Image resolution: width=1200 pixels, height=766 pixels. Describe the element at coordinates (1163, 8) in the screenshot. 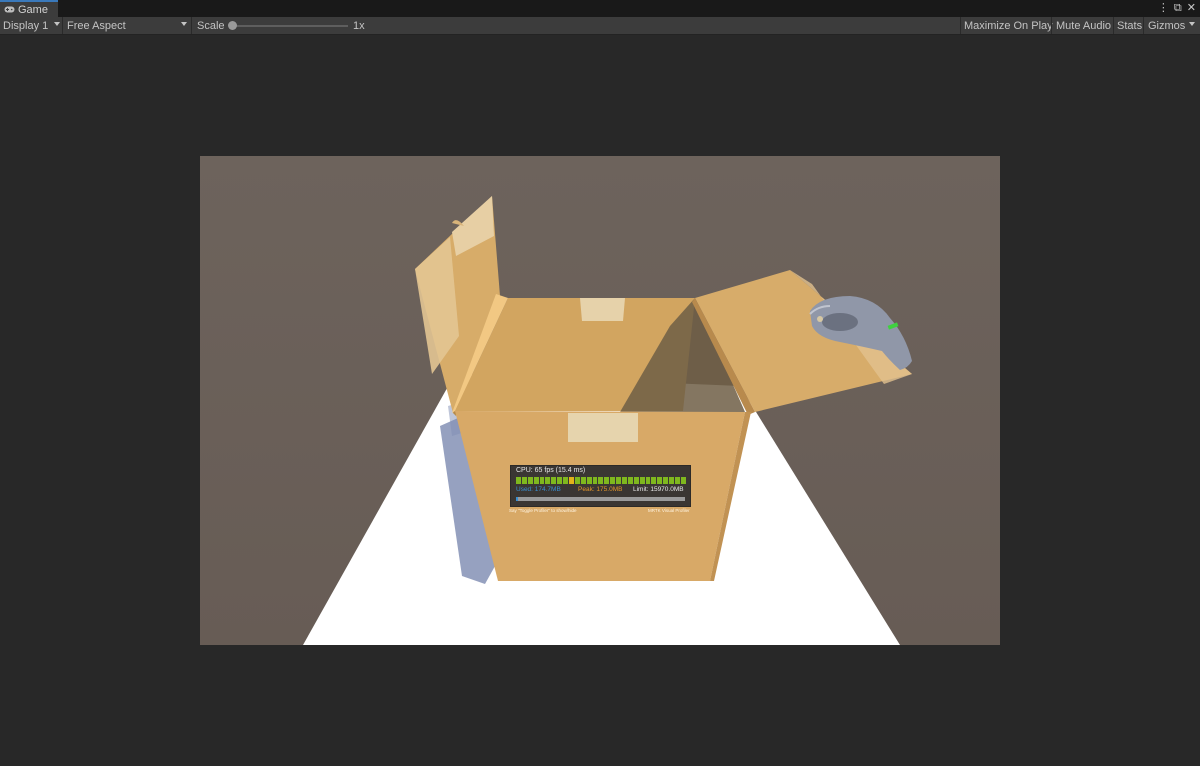

I see `more-options-icon: ⋮` at that location.